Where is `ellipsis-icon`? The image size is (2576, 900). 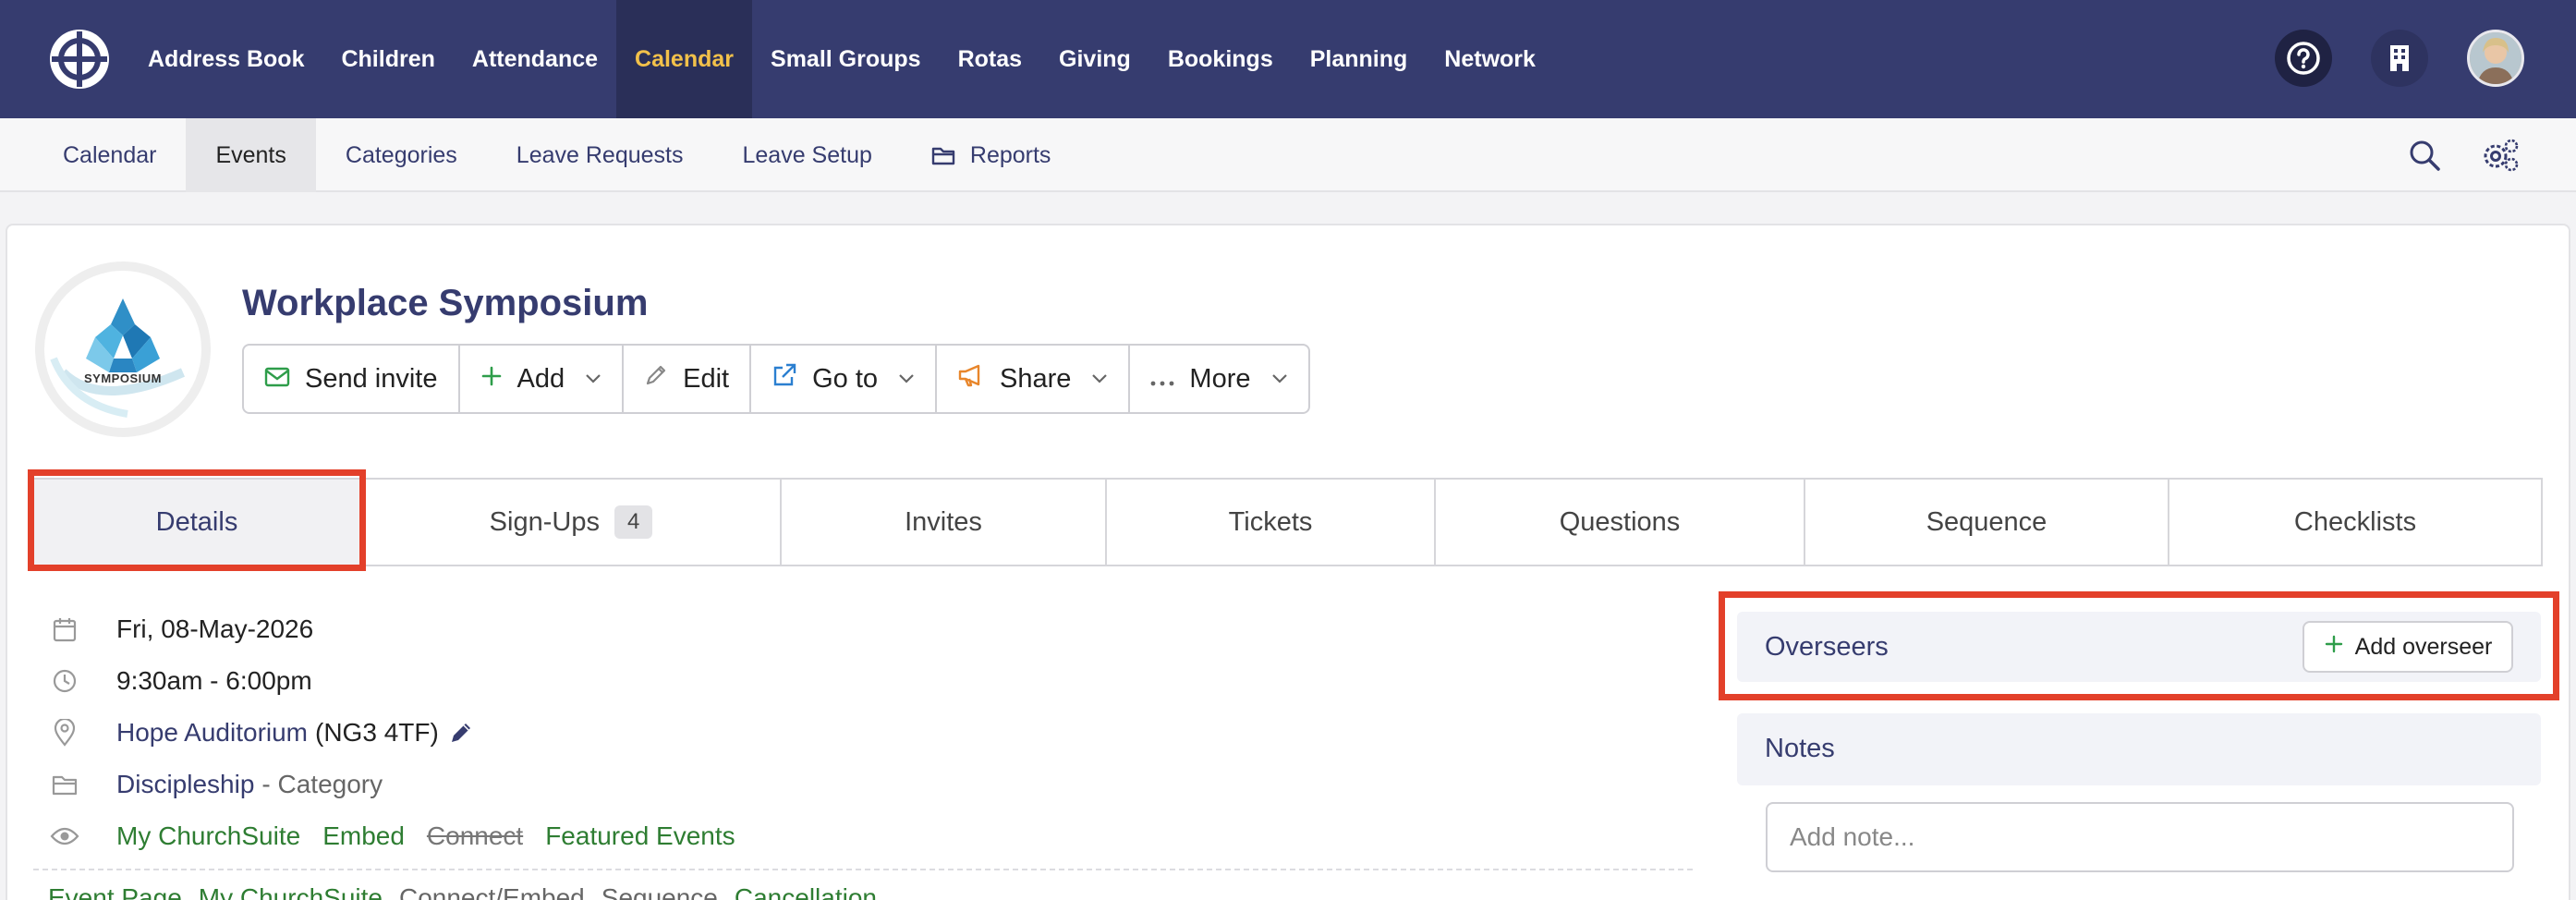 ellipsis-icon is located at coordinates (1162, 379).